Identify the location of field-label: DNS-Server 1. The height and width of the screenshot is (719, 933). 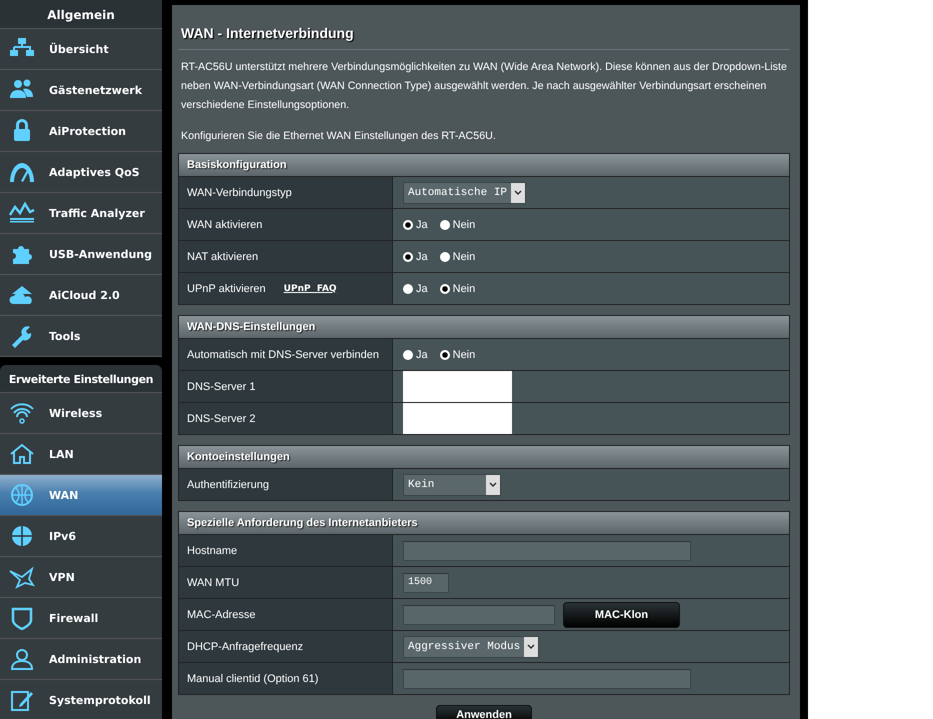
(221, 386).